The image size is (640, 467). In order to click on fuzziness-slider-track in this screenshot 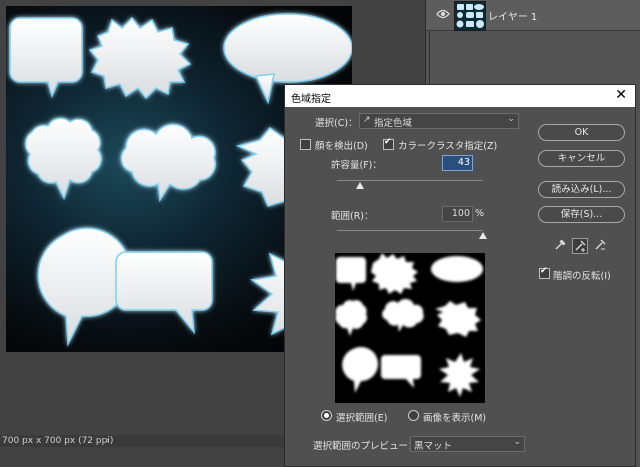, I will do `click(410, 180)`.